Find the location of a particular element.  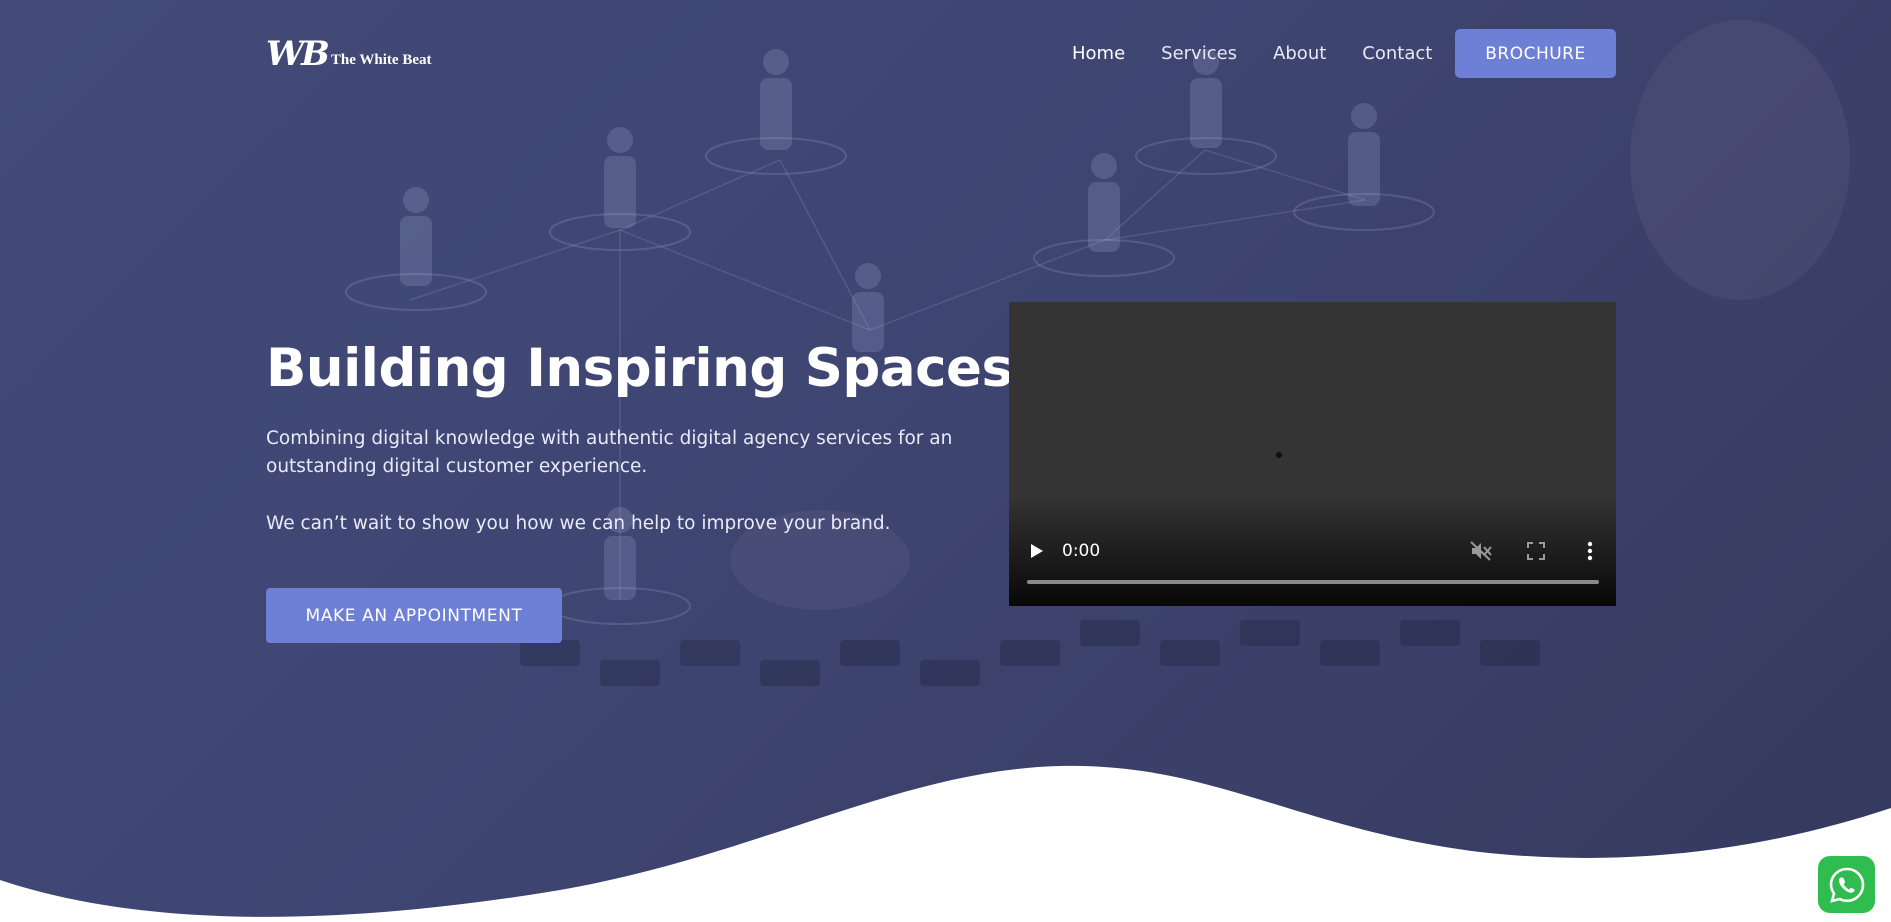

nav-link-about: About is located at coordinates (1299, 54).